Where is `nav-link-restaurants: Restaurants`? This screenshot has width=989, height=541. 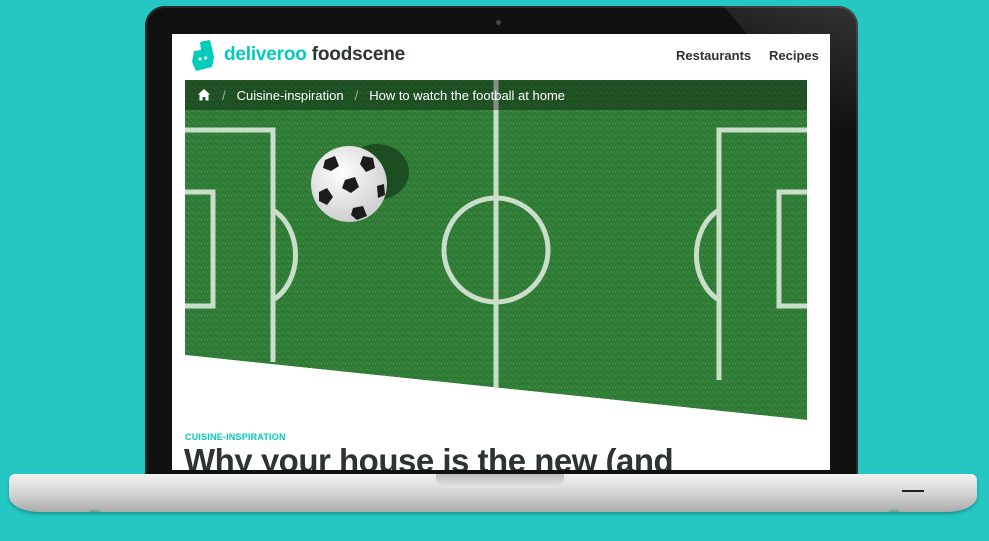 nav-link-restaurants: Restaurants is located at coordinates (713, 55).